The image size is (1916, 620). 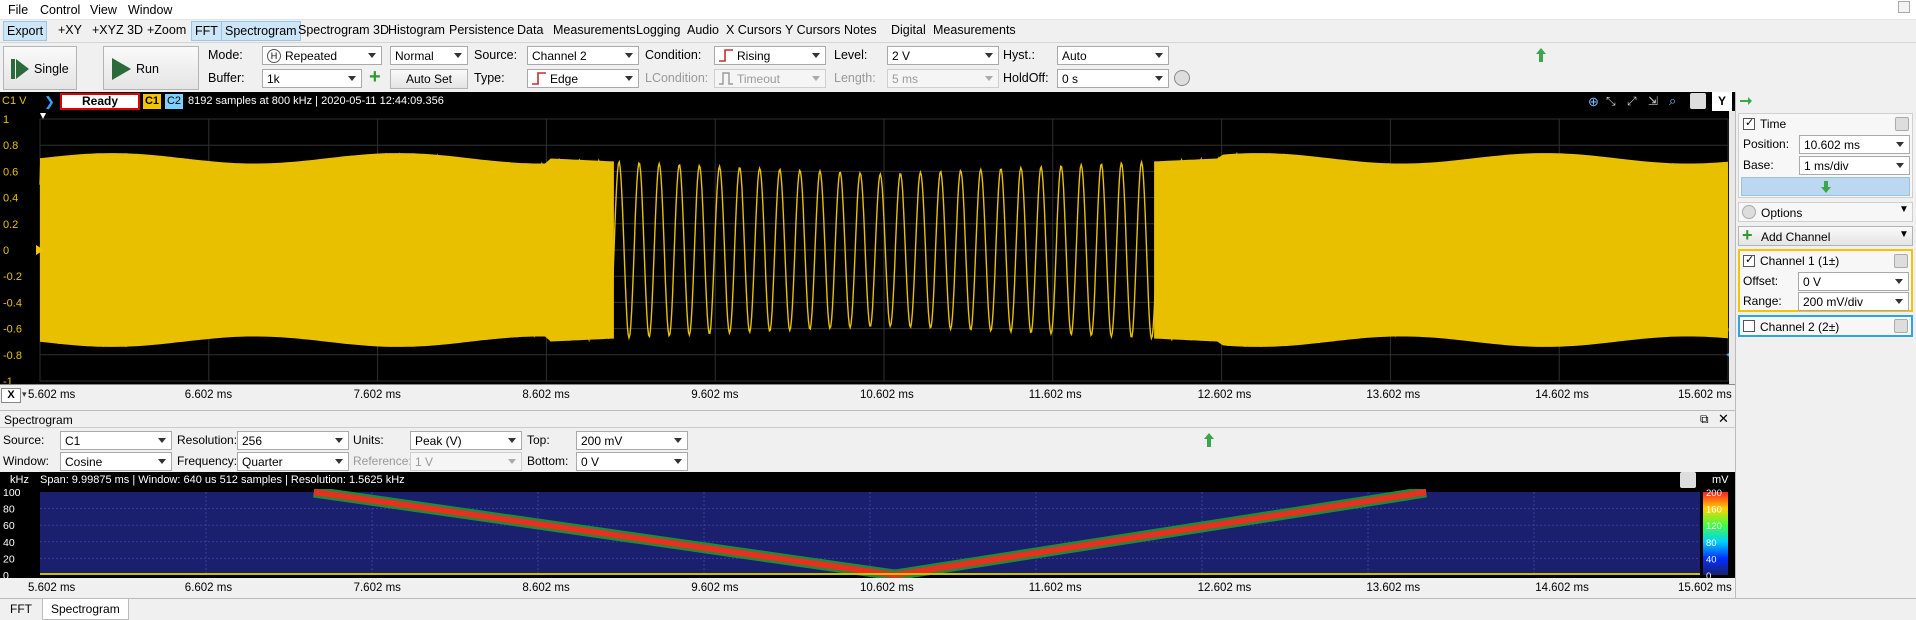 What do you see at coordinates (1749, 123) in the screenshot?
I see `time-checkbox` at bounding box center [1749, 123].